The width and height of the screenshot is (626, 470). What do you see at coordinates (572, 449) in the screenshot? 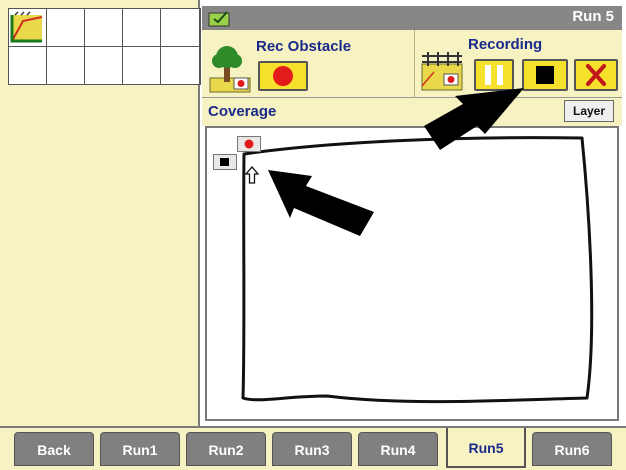
I see `tab-run6: Run6` at bounding box center [572, 449].